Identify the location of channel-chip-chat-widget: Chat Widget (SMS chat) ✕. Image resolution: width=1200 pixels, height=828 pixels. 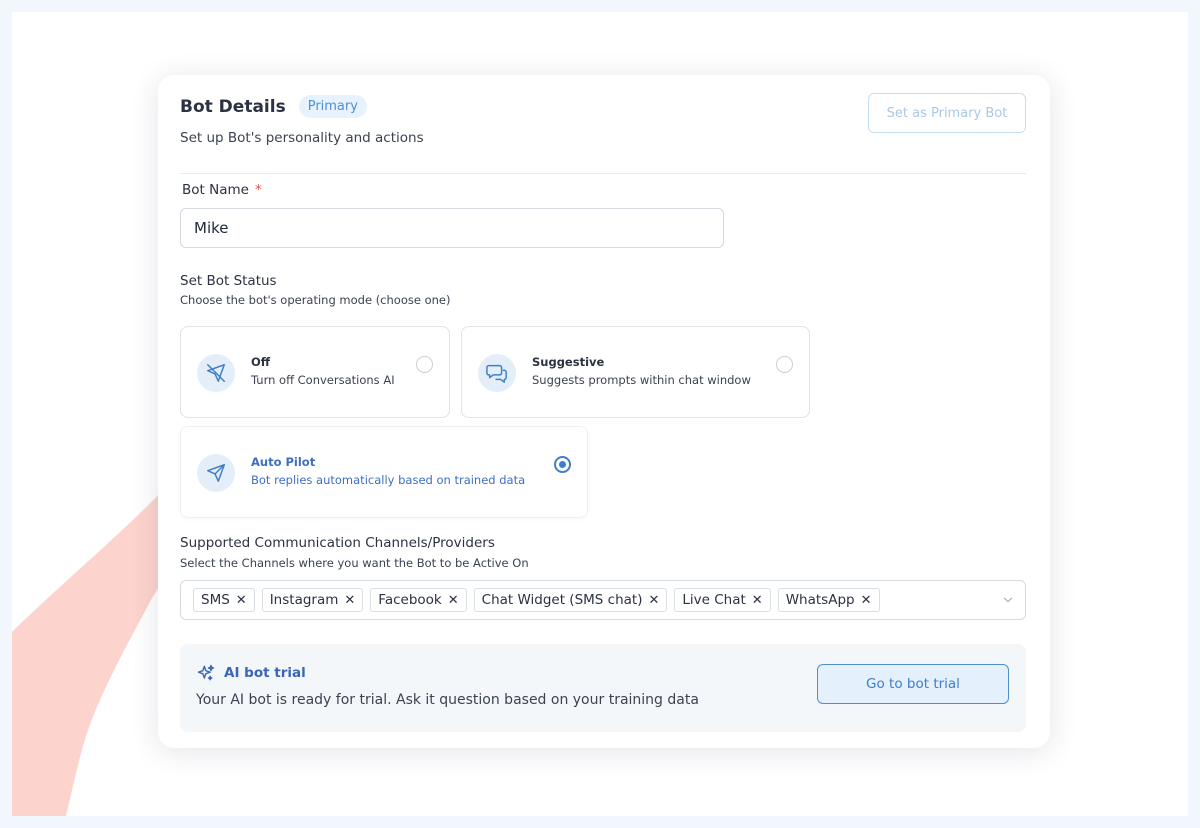
(570, 600).